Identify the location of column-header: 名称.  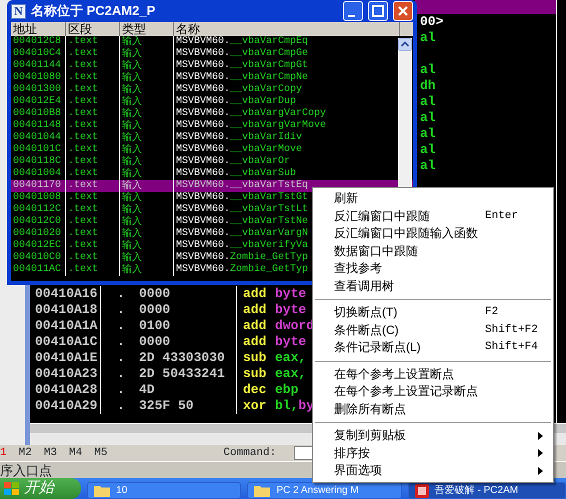
(287, 29).